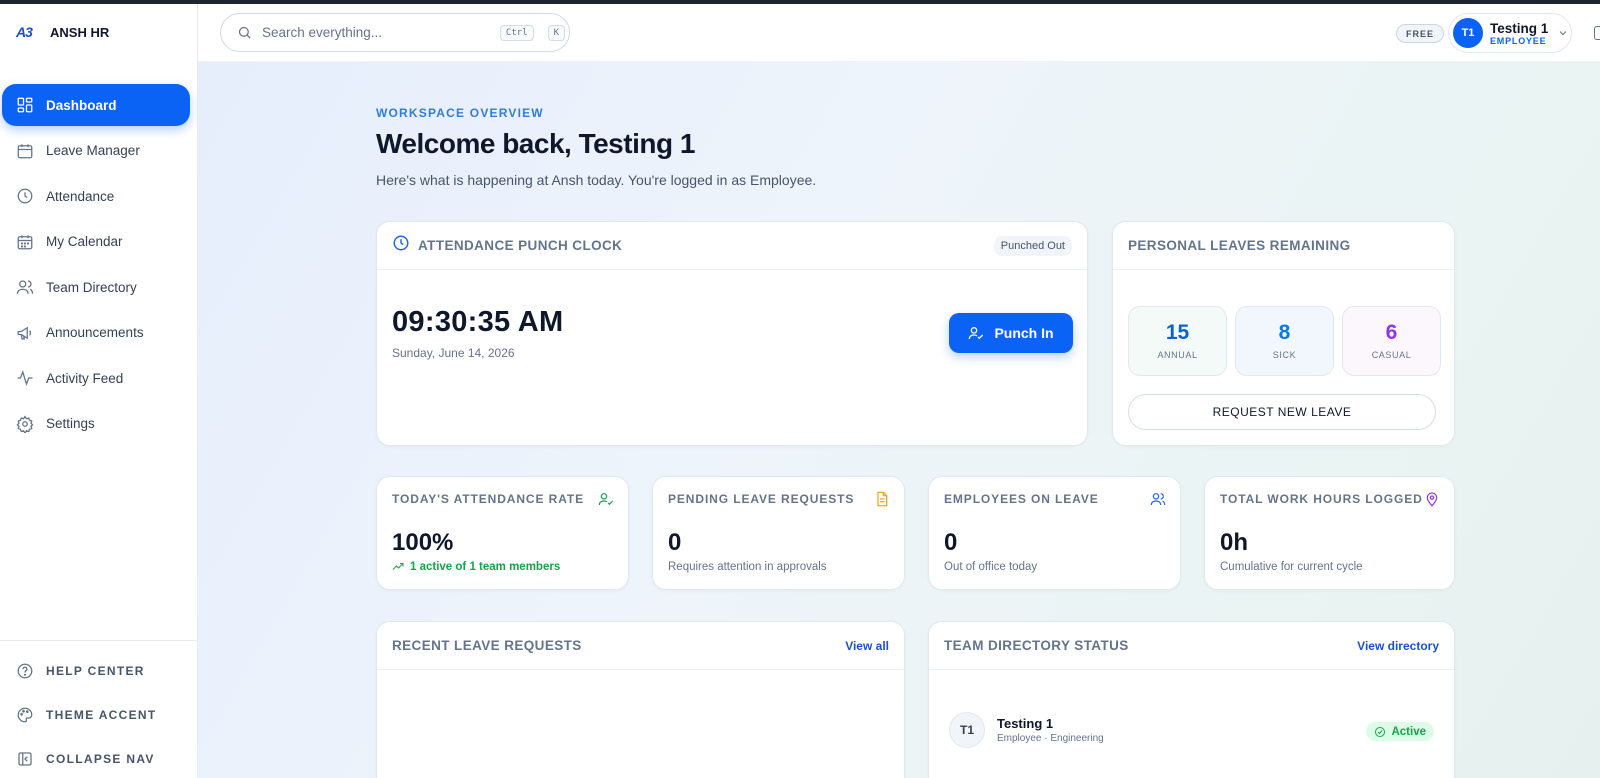 The height and width of the screenshot is (778, 1600). What do you see at coordinates (99, 757) in the screenshot?
I see `collapse-nav-button: COLLAPSE NAV` at bounding box center [99, 757].